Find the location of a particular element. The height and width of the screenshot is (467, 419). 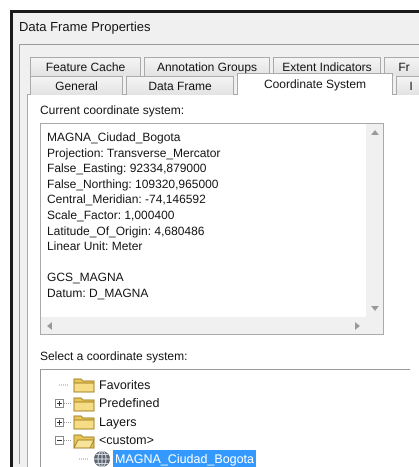

tab: I is located at coordinates (407, 85).